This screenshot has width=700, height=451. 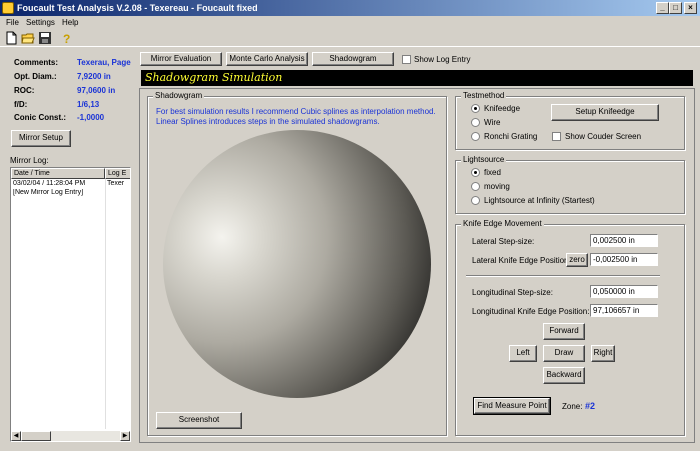 What do you see at coordinates (564, 375) in the screenshot?
I see `backward-button: Backward` at bounding box center [564, 375].